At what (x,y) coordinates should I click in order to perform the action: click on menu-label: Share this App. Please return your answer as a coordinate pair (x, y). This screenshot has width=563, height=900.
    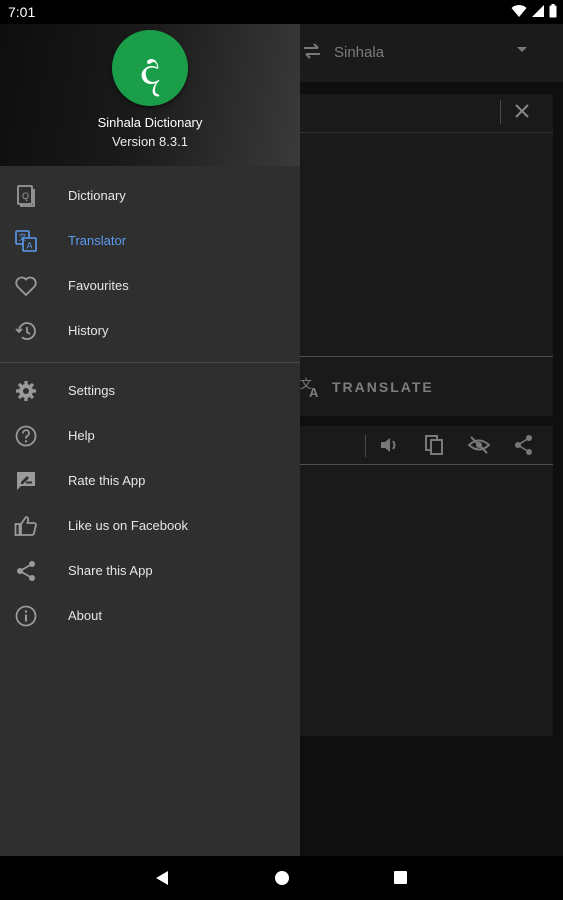
    Looking at the image, I should click on (110, 570).